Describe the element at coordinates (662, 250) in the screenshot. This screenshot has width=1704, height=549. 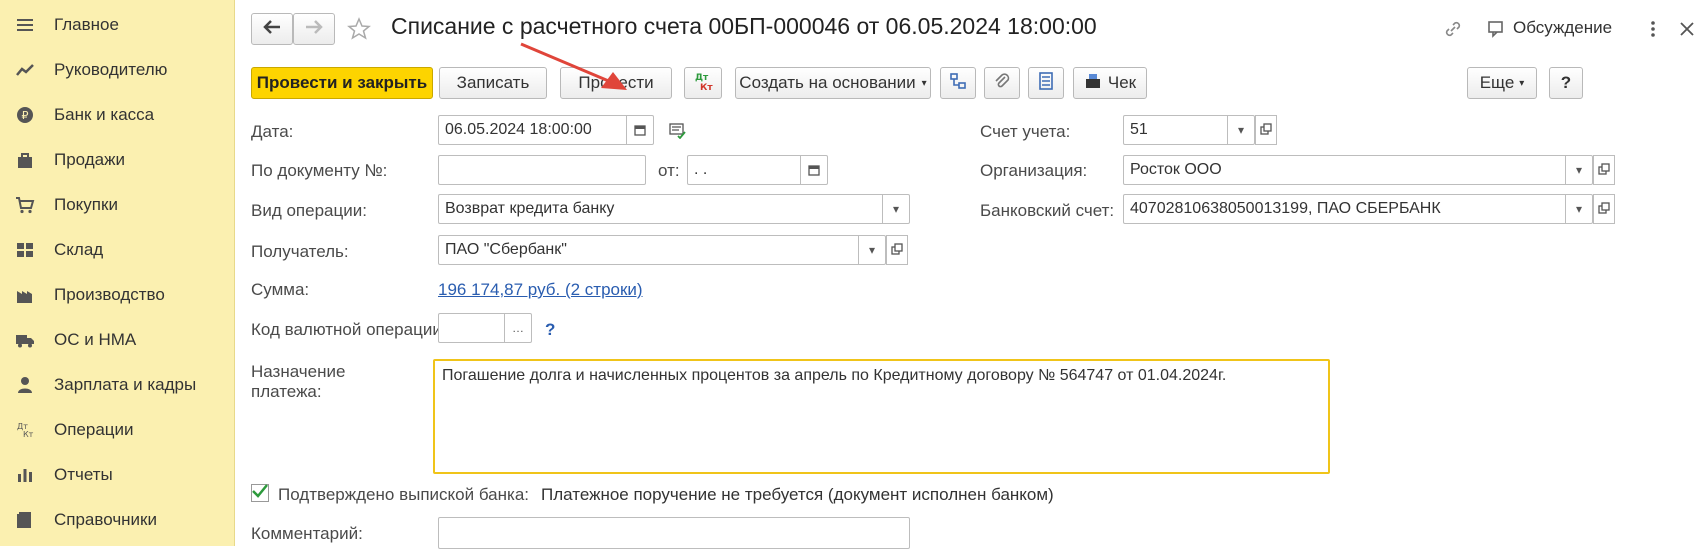
I see `recipient-select: ПАО "Сбербанк" ▾` at that location.